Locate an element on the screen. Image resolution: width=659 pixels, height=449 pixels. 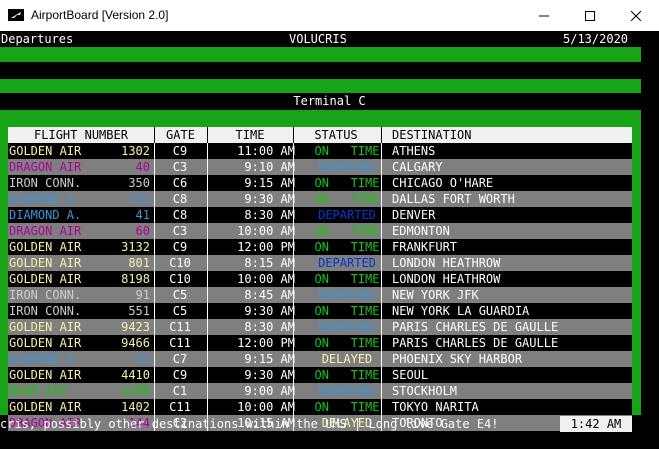
header-flight-number: FLIGHT NUMBER is located at coordinates (81, 135).